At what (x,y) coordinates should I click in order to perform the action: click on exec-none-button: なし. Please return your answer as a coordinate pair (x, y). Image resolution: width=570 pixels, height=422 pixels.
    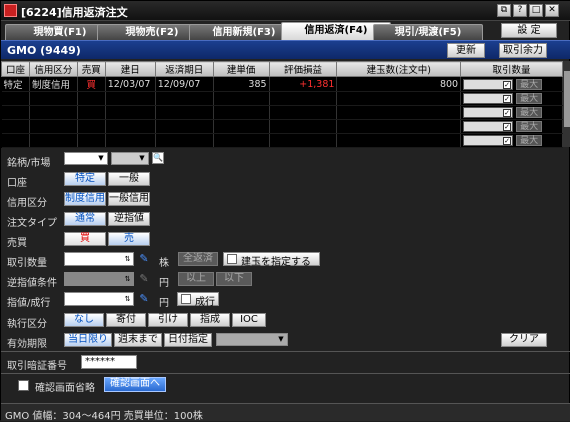
    Looking at the image, I should click on (84, 320).